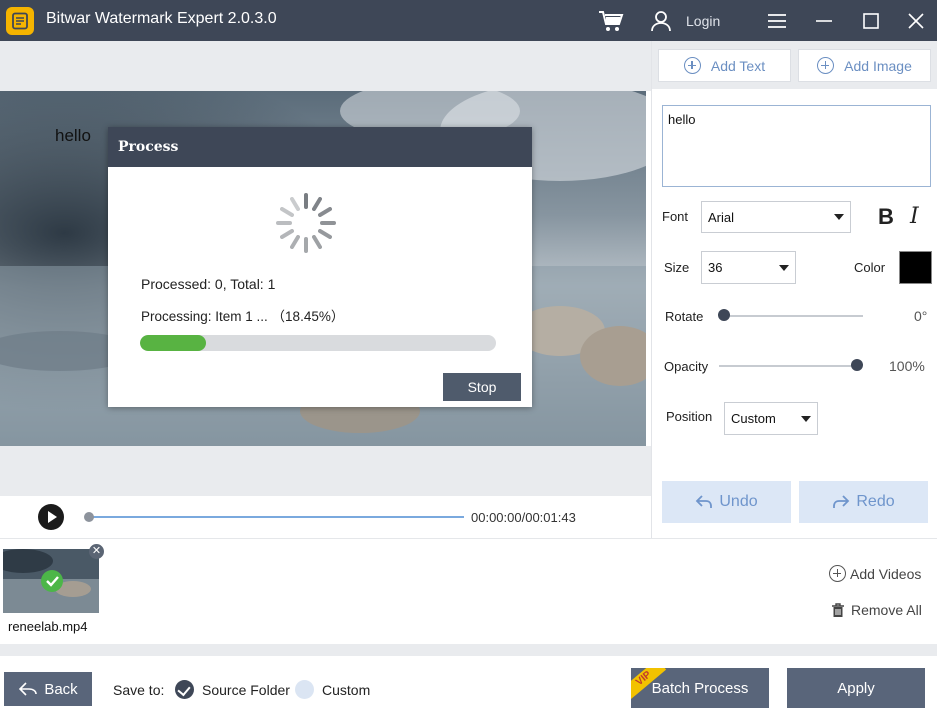 The image size is (937, 720). Describe the element at coordinates (738, 65) in the screenshot. I see `add-text-label: Add Text` at that location.